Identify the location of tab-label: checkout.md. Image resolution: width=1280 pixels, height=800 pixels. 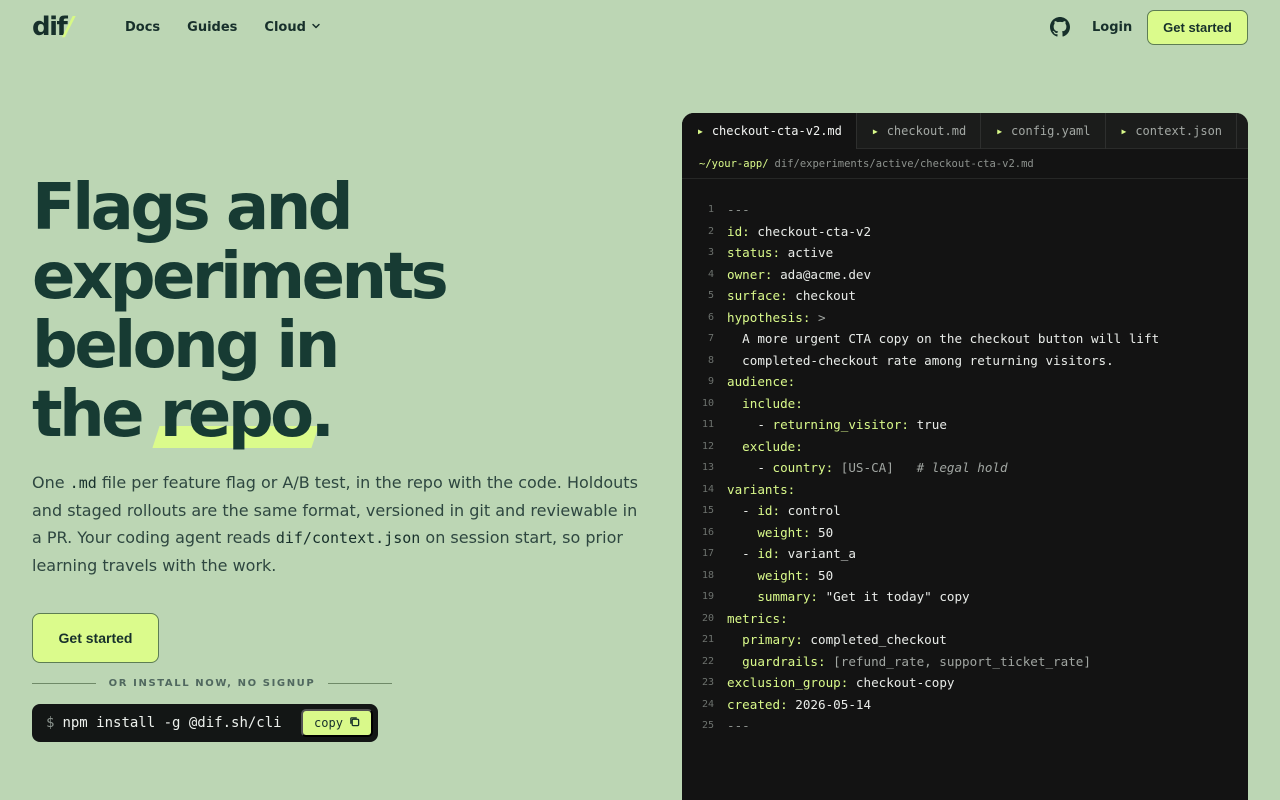
(926, 131).